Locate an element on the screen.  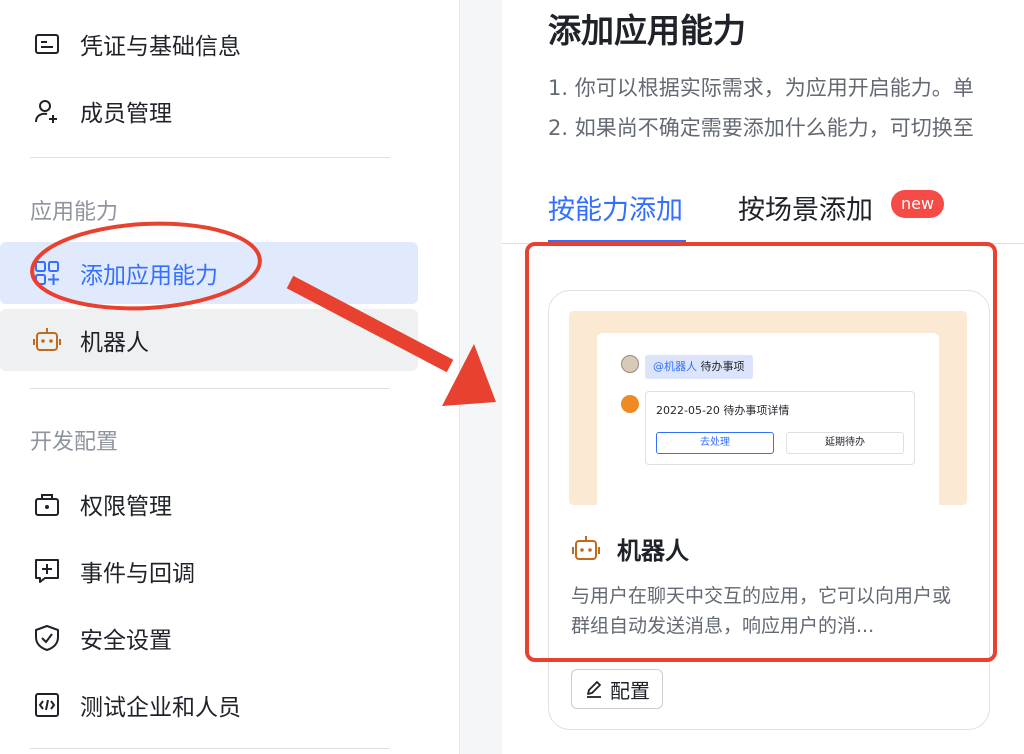
config-button-label: 配置 is located at coordinates (630, 690).